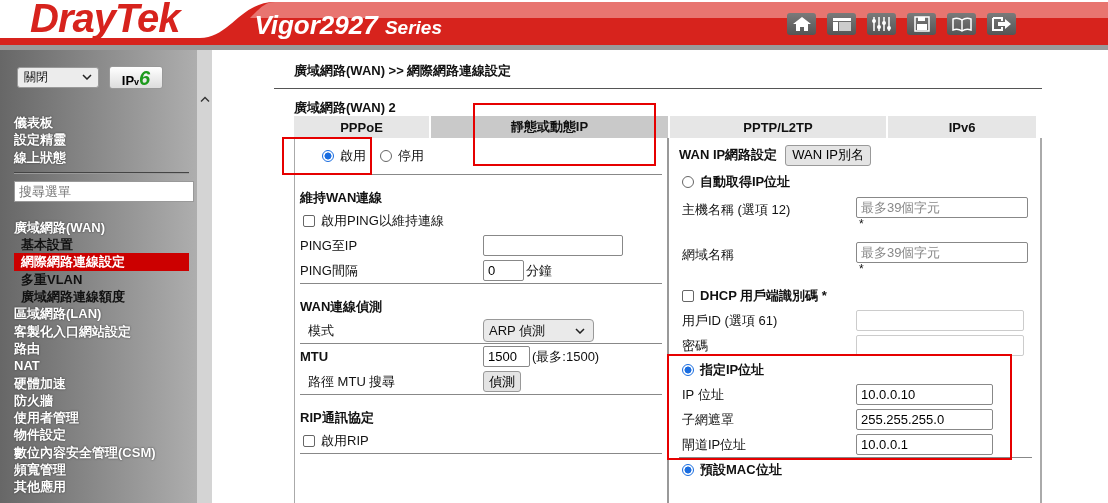 The height and width of the screenshot is (503, 1108). I want to click on menu-item: 區域網路(LAN), so click(101, 314).